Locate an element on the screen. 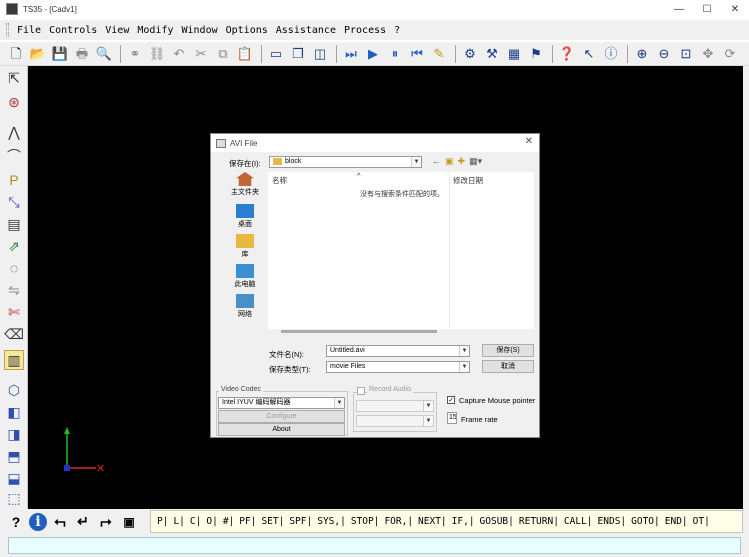  menu-controls: Controls is located at coordinates (73, 30).